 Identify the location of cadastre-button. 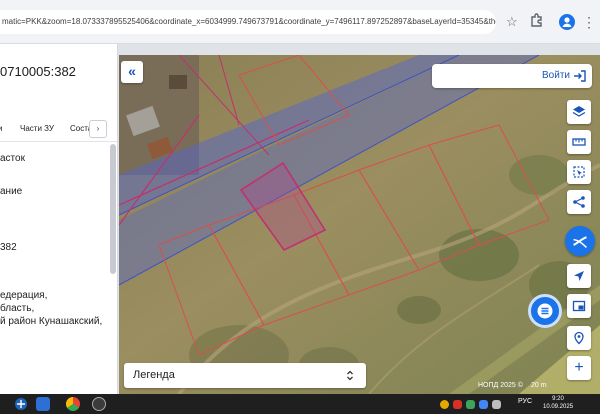
(580, 241).